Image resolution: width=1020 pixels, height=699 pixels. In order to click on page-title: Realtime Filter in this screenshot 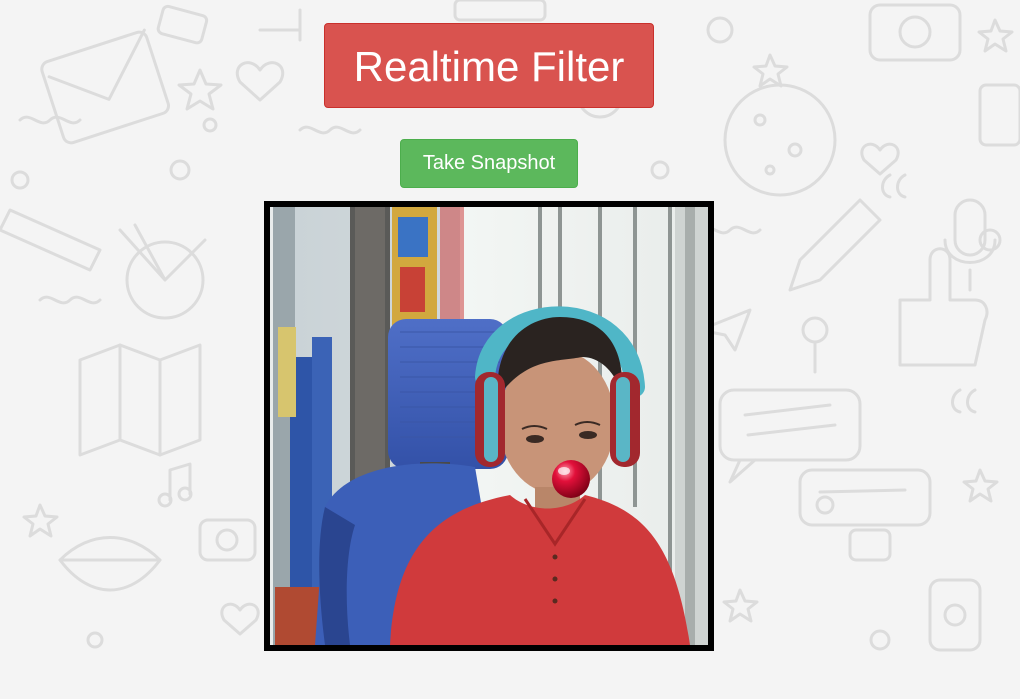, I will do `click(489, 65)`.